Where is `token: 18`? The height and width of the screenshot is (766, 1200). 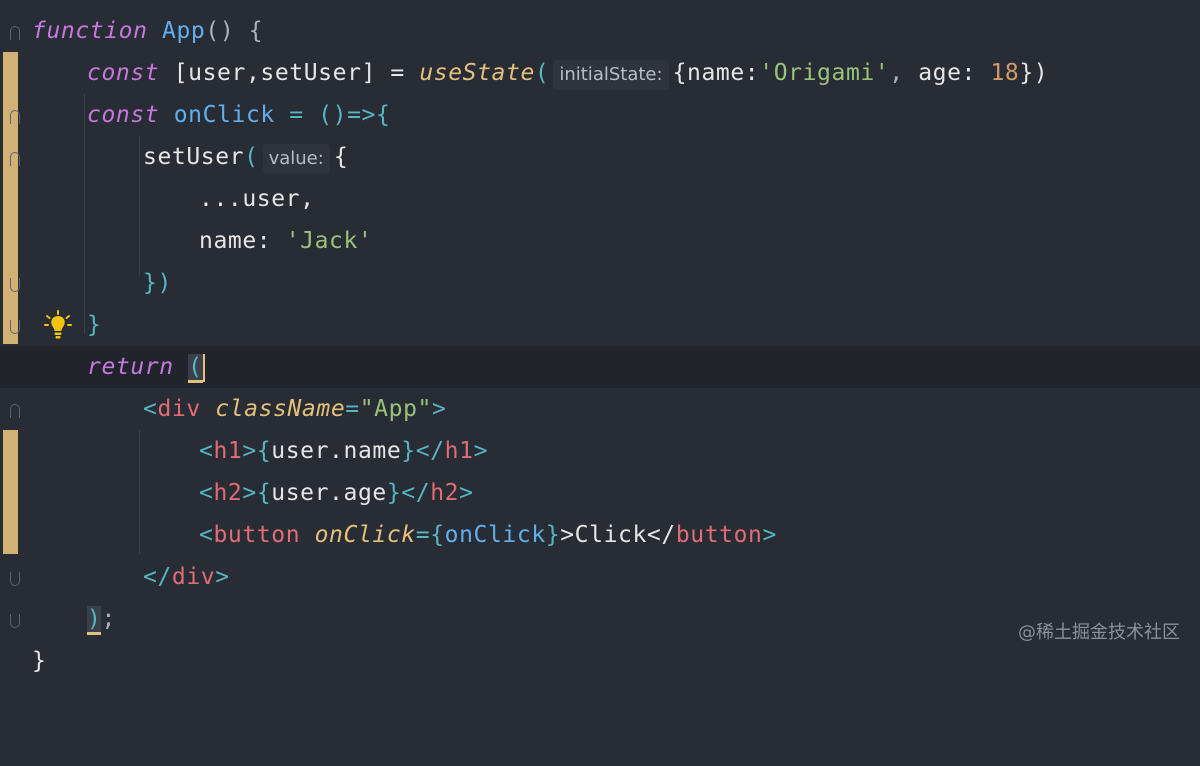
token: 18 is located at coordinates (1005, 73).